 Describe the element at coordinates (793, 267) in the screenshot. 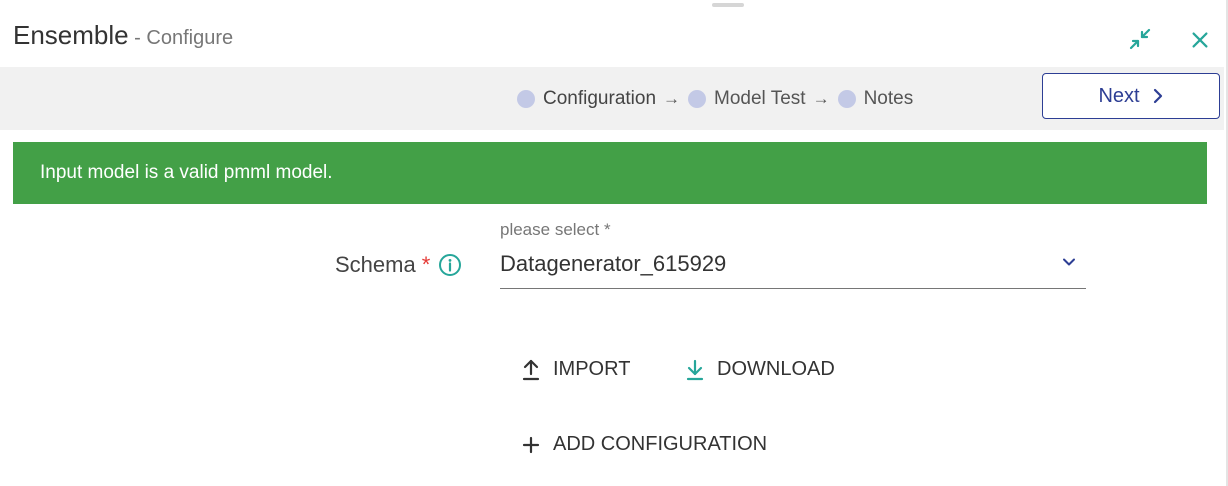

I see `schema-select: Datagenerator_615929` at that location.